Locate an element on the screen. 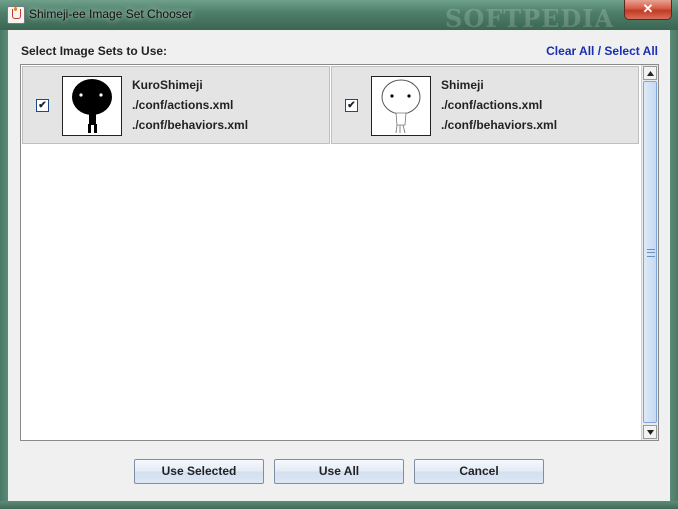  select-all-link: Select All is located at coordinates (631, 51).